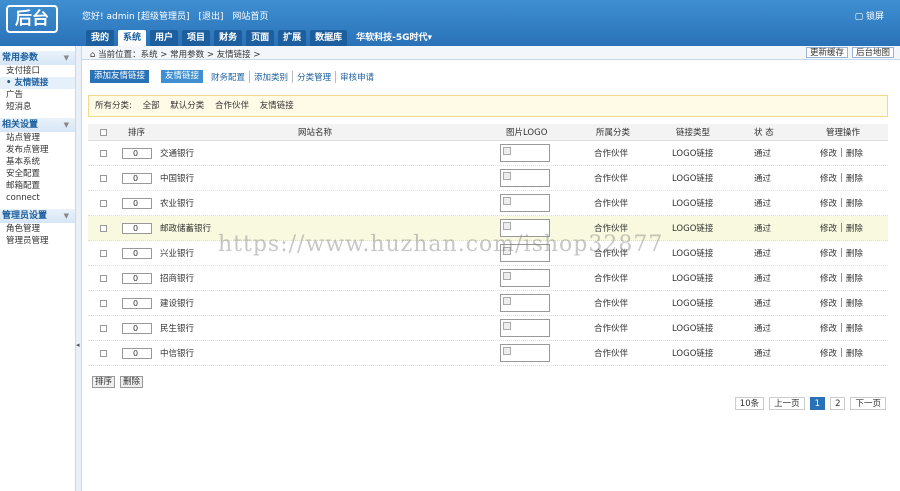 This screenshot has height=491, width=900. What do you see at coordinates (37, 107) in the screenshot?
I see `sidebar-item-0-3: 短消息` at bounding box center [37, 107].